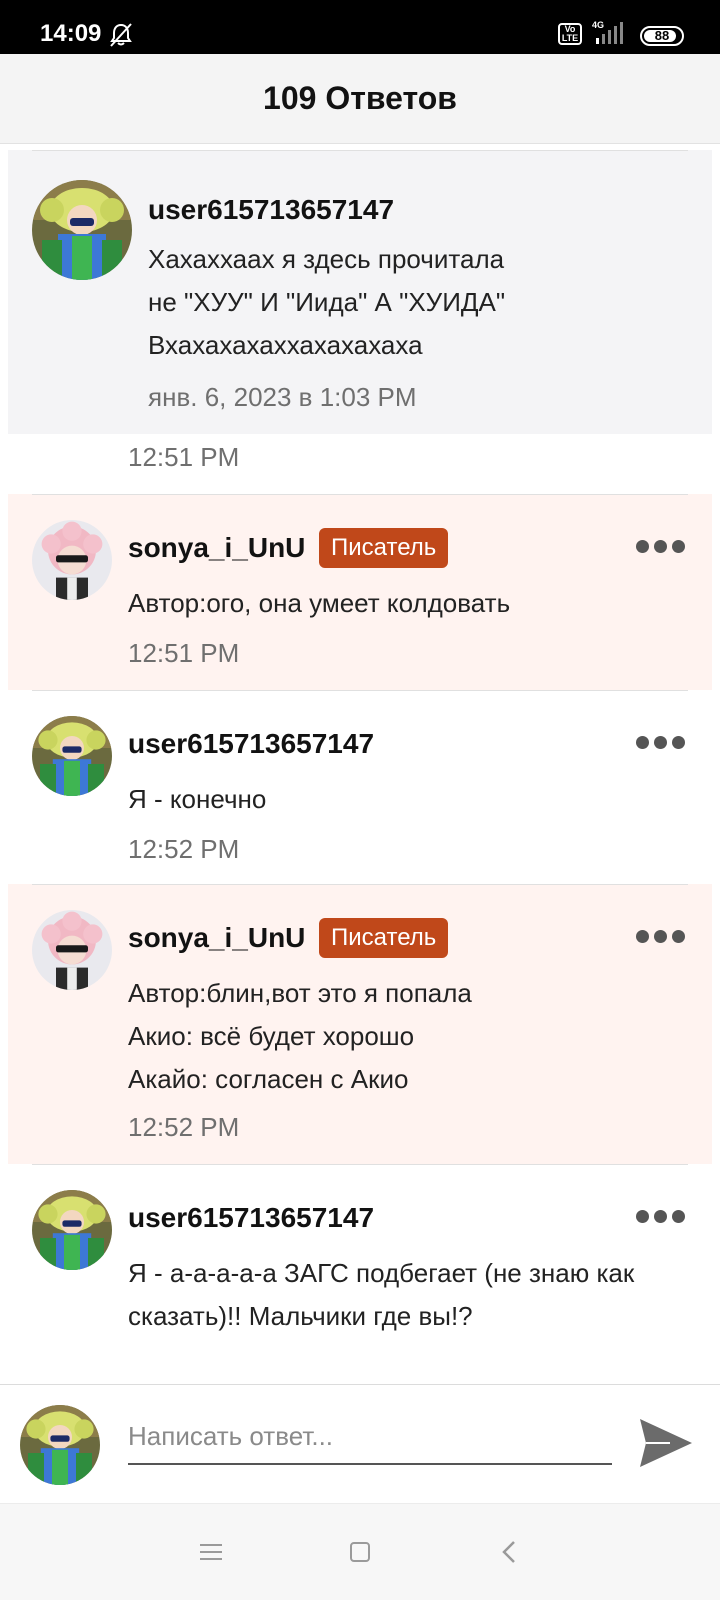 The height and width of the screenshot is (1600, 720). I want to click on volte-icon: Vo LTE, so click(570, 34).